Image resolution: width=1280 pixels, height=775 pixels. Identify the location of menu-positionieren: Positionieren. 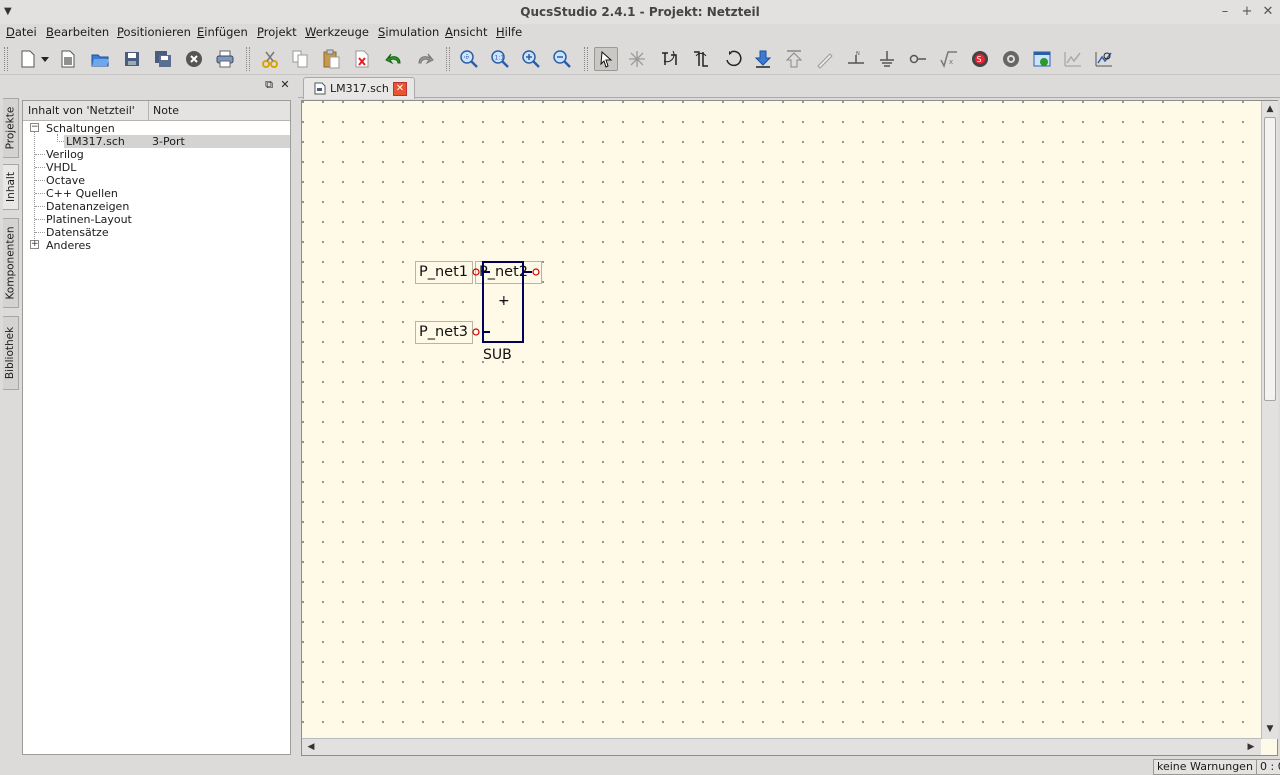
(154, 32).